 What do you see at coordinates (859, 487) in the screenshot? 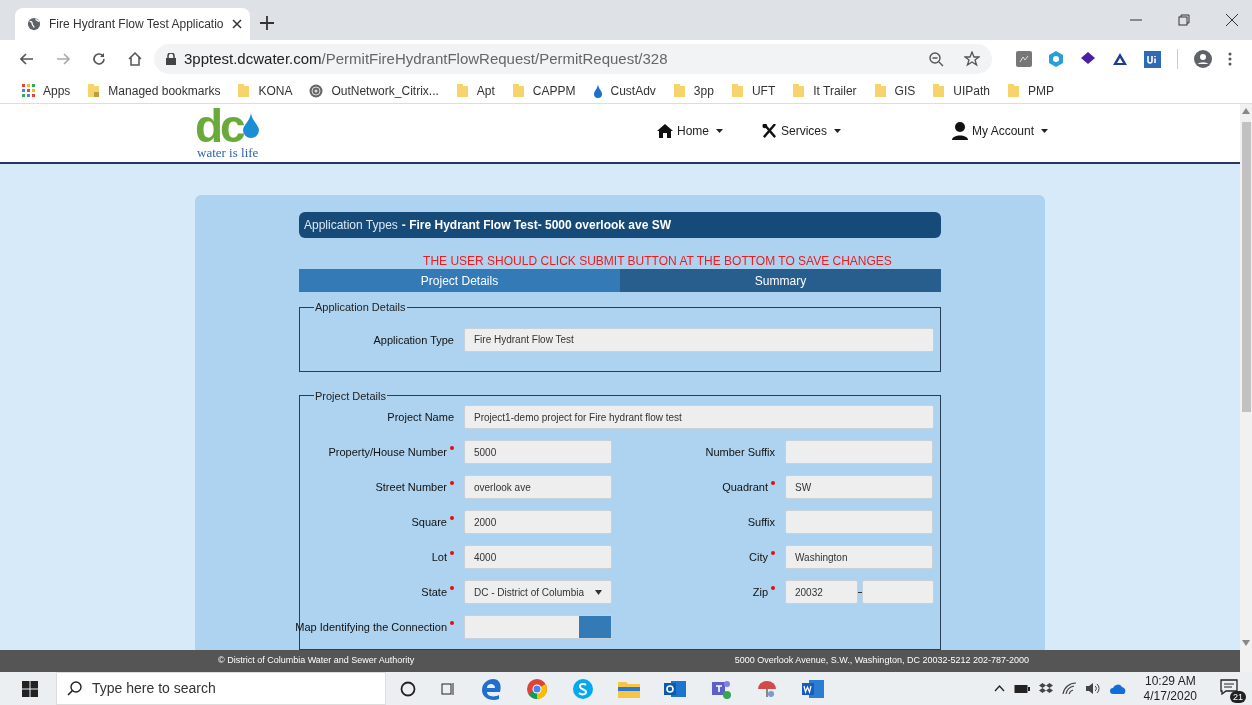
I see `input-field: SW` at bounding box center [859, 487].